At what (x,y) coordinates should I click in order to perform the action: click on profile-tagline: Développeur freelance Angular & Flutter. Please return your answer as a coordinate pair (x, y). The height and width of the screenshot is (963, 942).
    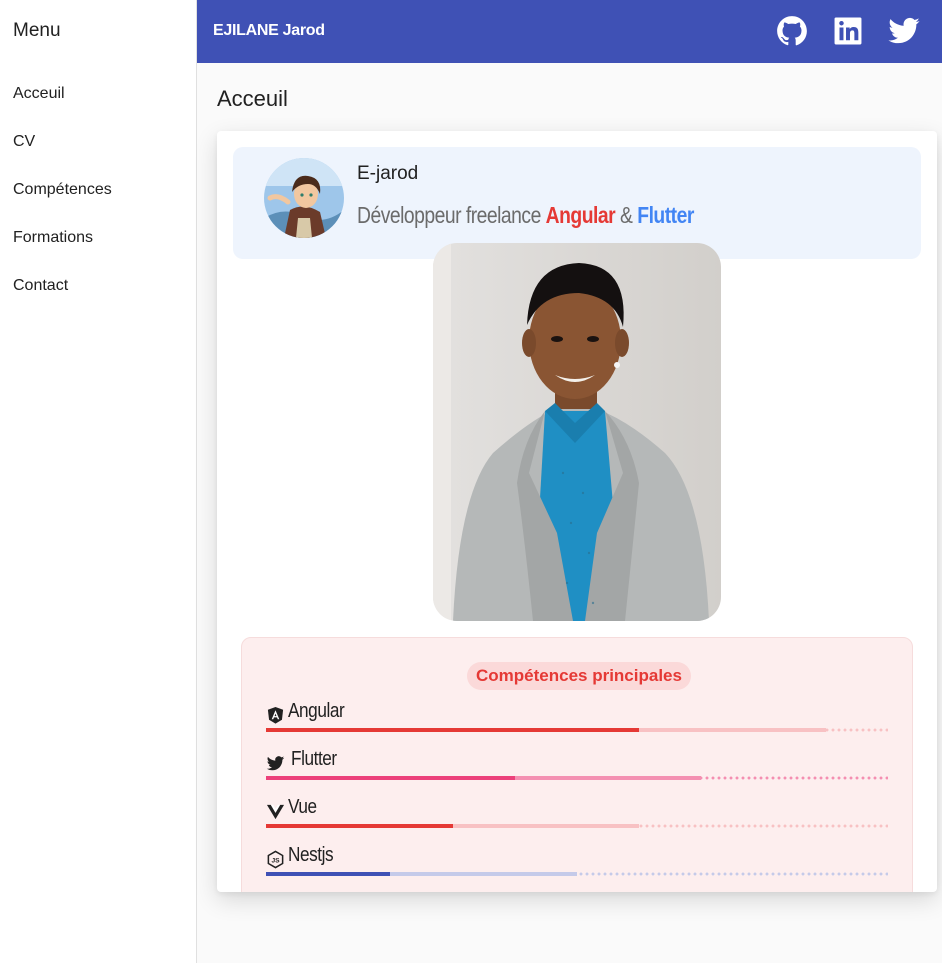
    Looking at the image, I should click on (525, 215).